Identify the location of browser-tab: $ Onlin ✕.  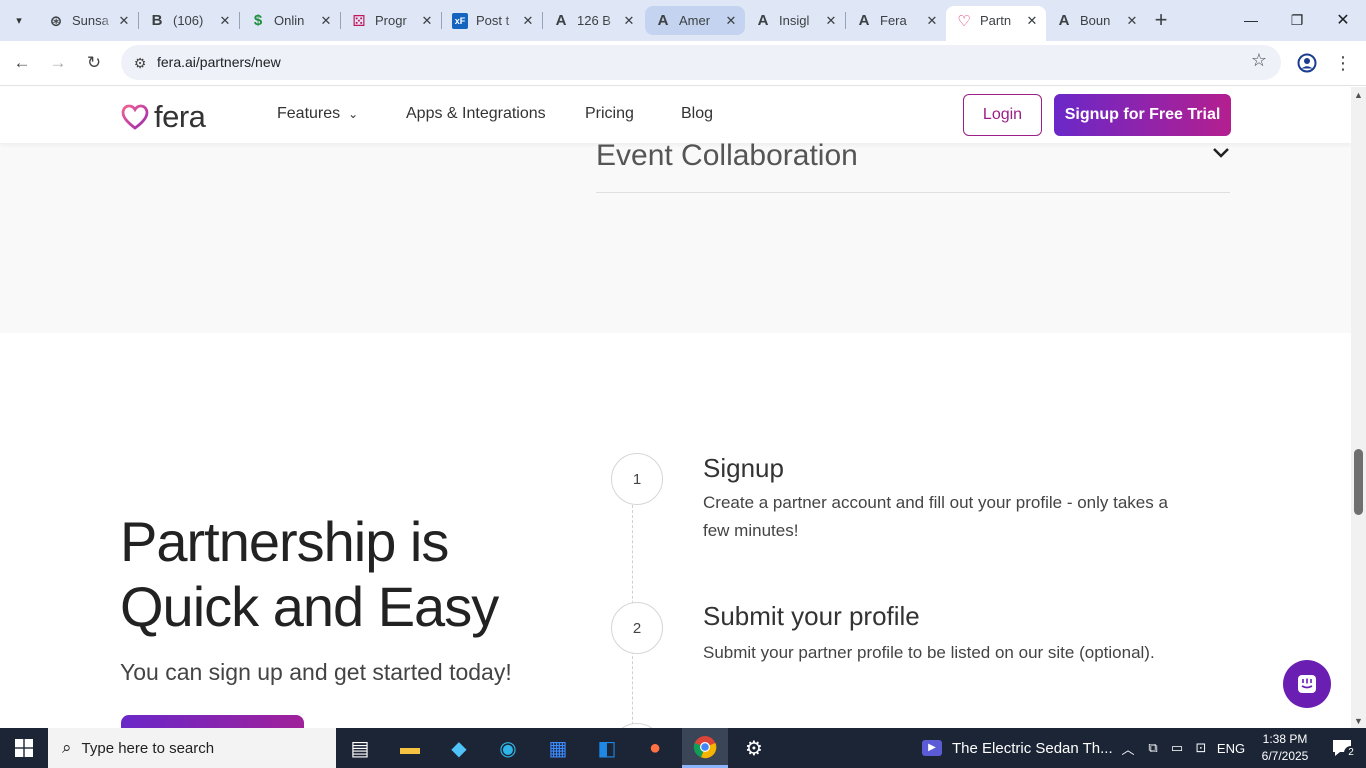
(290, 20).